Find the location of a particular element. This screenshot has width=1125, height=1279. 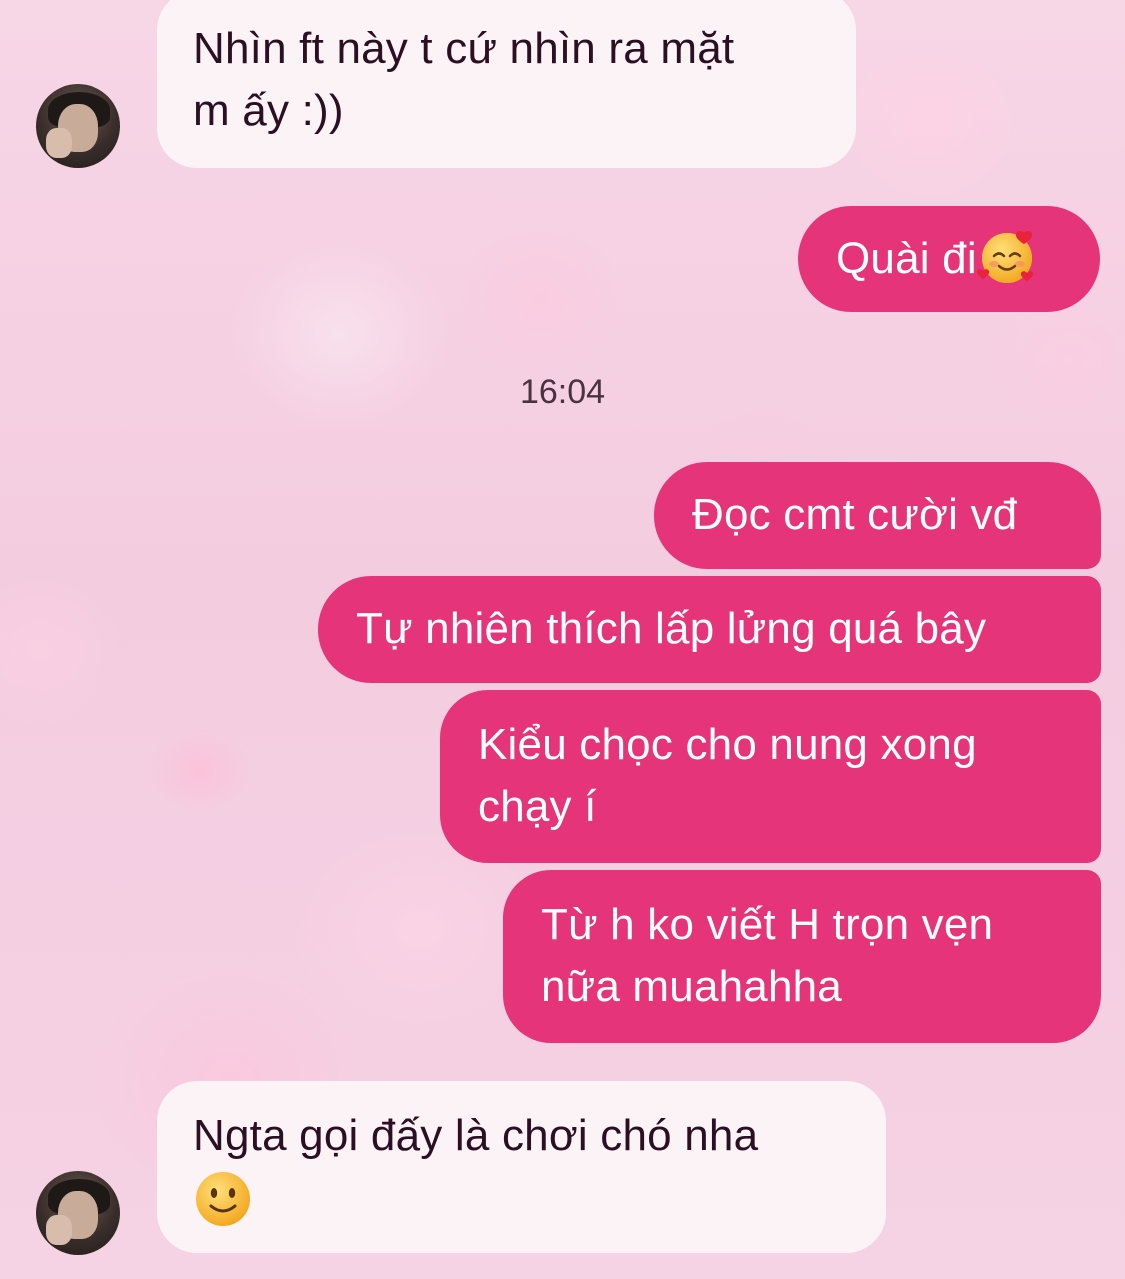

message-text: Tự nhiên thích lấp lửng quá bây is located at coordinates (671, 628).